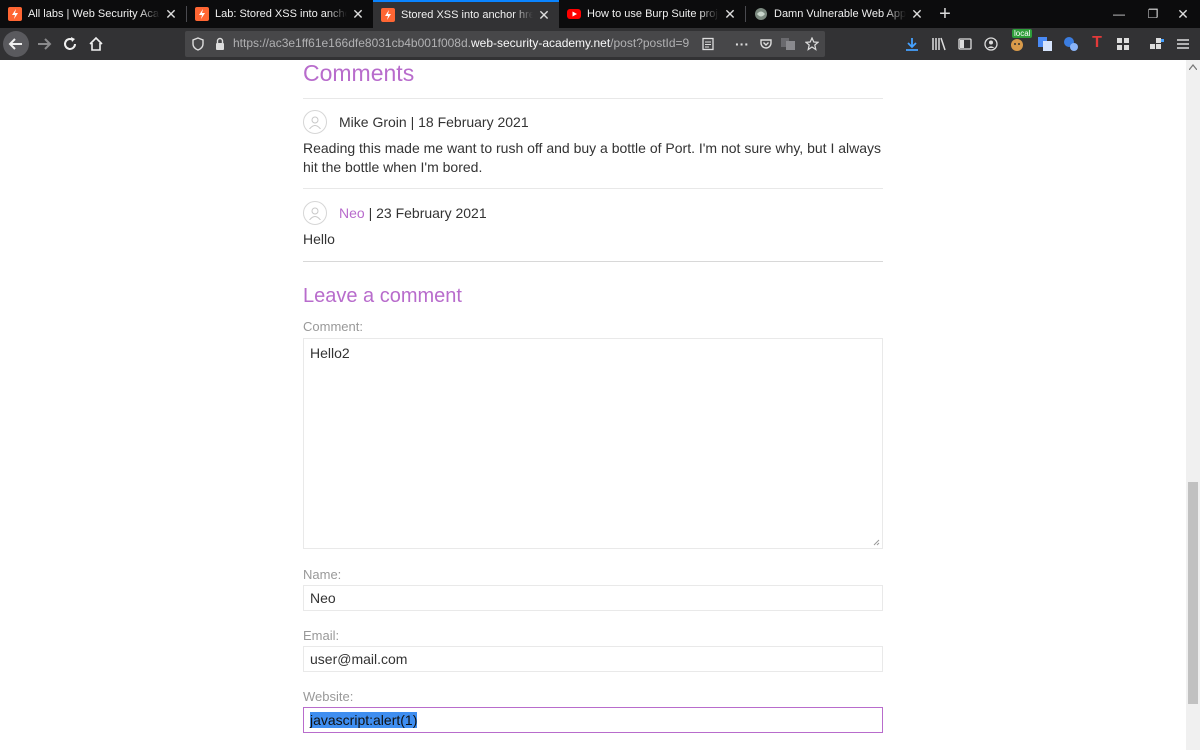 This screenshot has height=750, width=1200. Describe the element at coordinates (1193, 67) in the screenshot. I see `scroll-up-icon` at that location.